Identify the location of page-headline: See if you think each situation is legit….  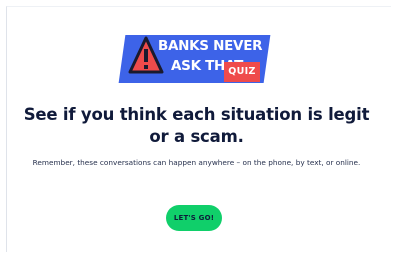
(196, 125).